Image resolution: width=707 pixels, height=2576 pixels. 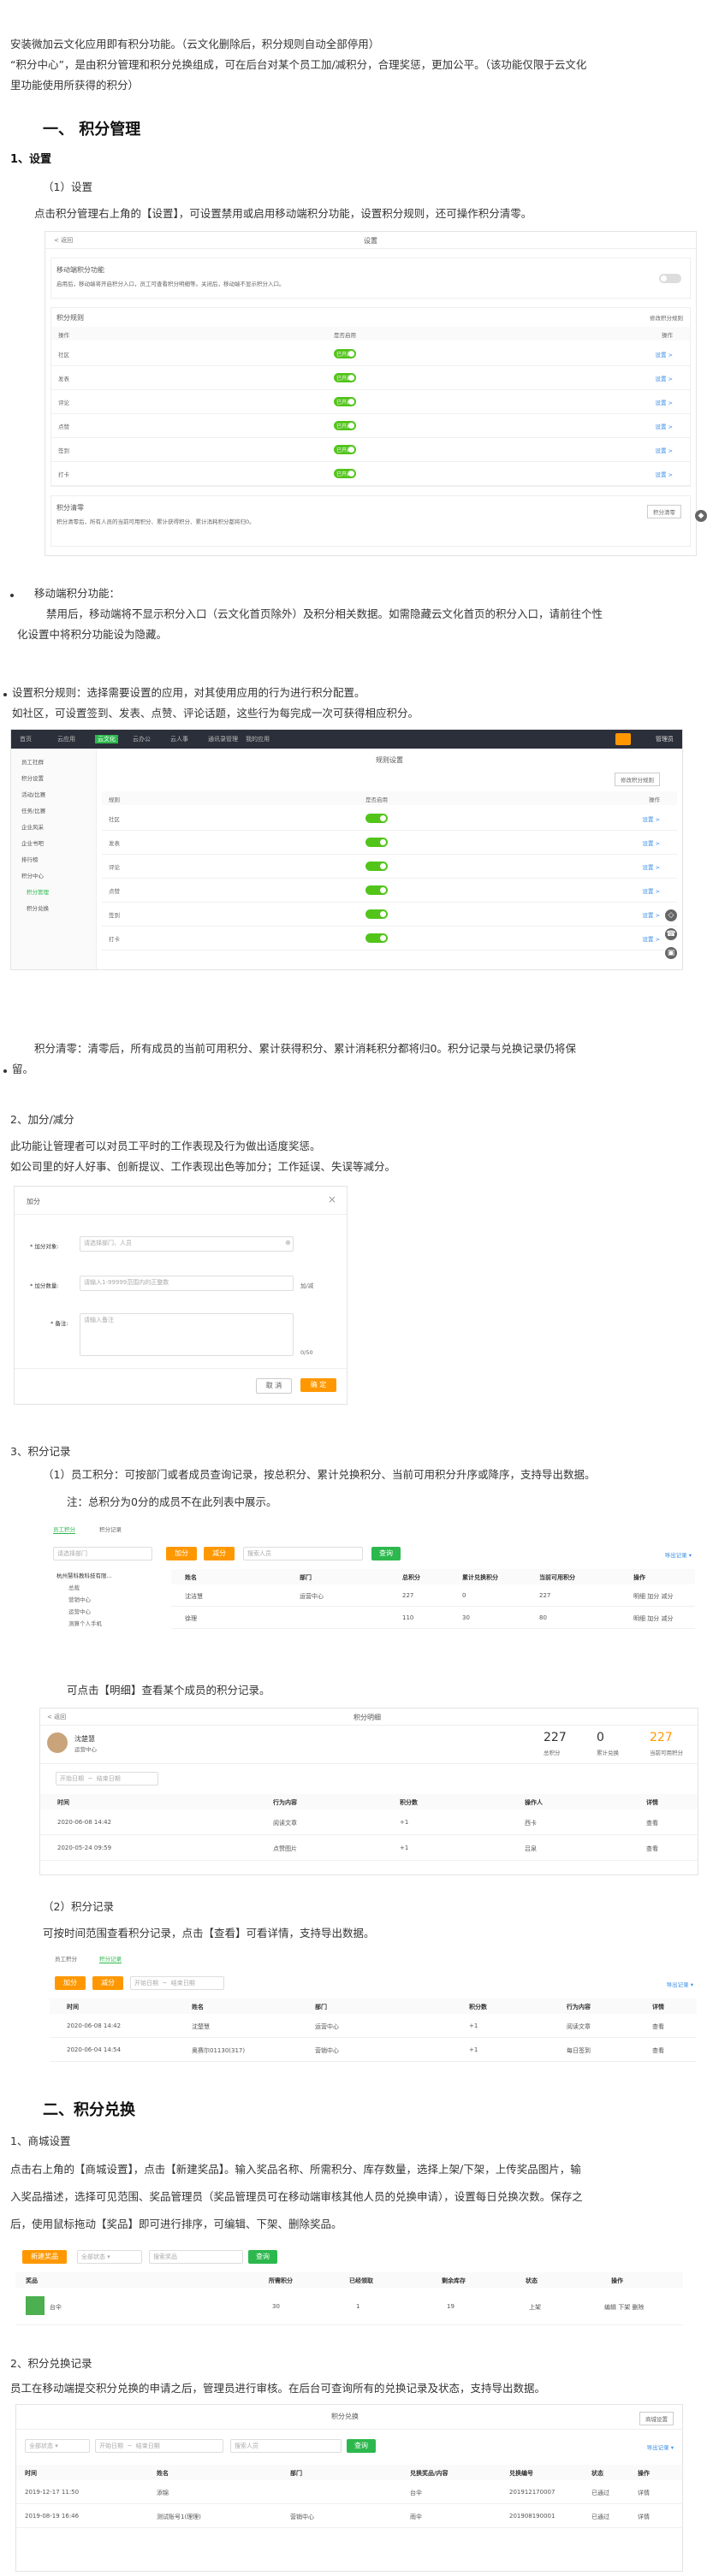 What do you see at coordinates (79, 1599) in the screenshot?
I see `tree-item: 营销中心` at bounding box center [79, 1599].